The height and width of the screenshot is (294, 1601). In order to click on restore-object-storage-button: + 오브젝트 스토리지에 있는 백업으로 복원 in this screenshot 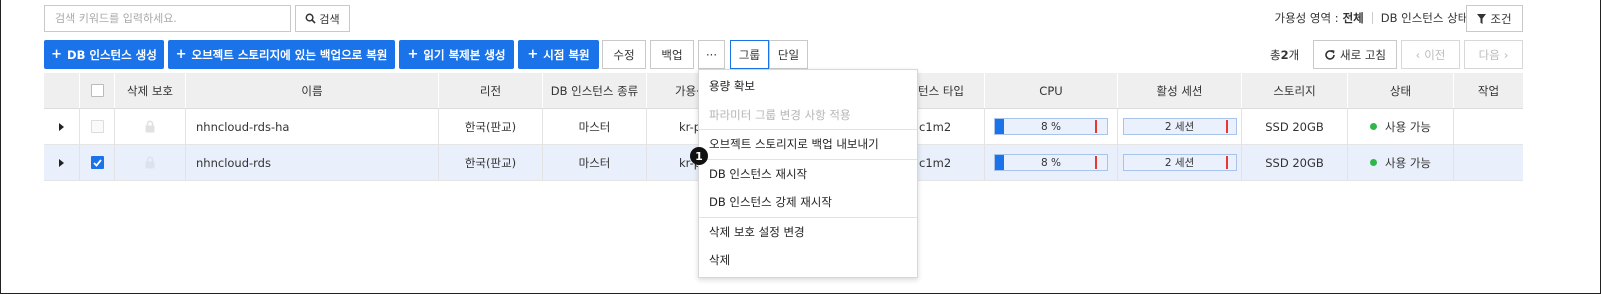, I will do `click(281, 54)`.